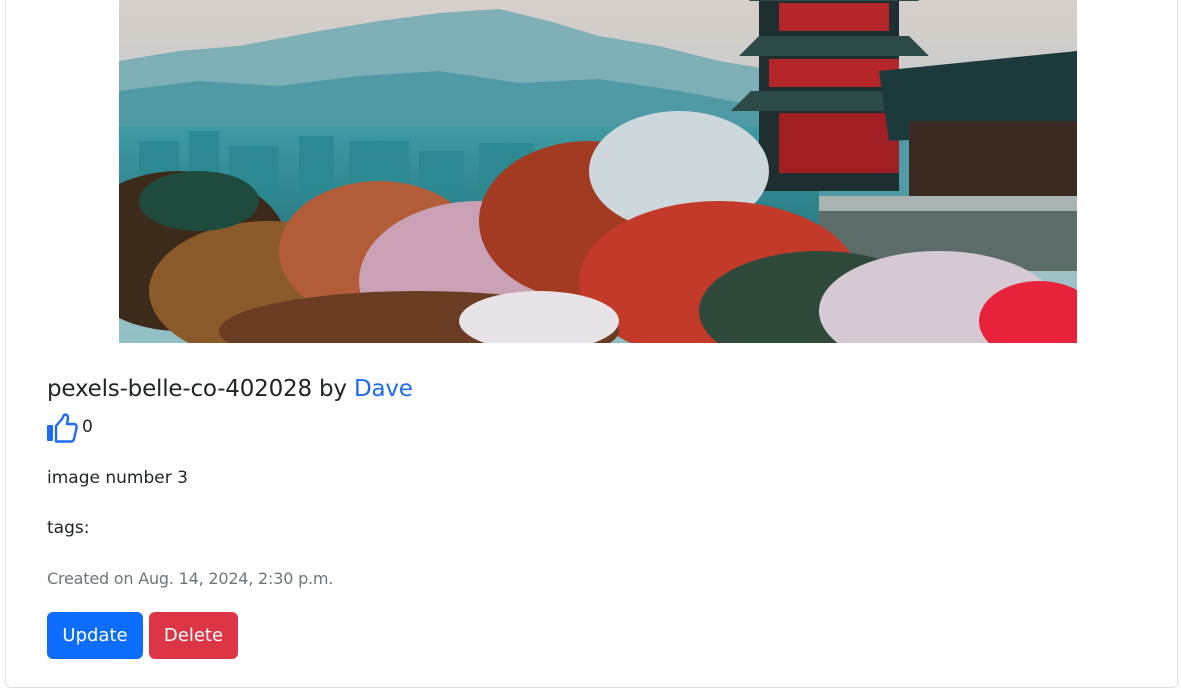 This screenshot has width=1181, height=696. I want to click on post-title: pexels-belle-co-402028 by Dave, so click(230, 389).